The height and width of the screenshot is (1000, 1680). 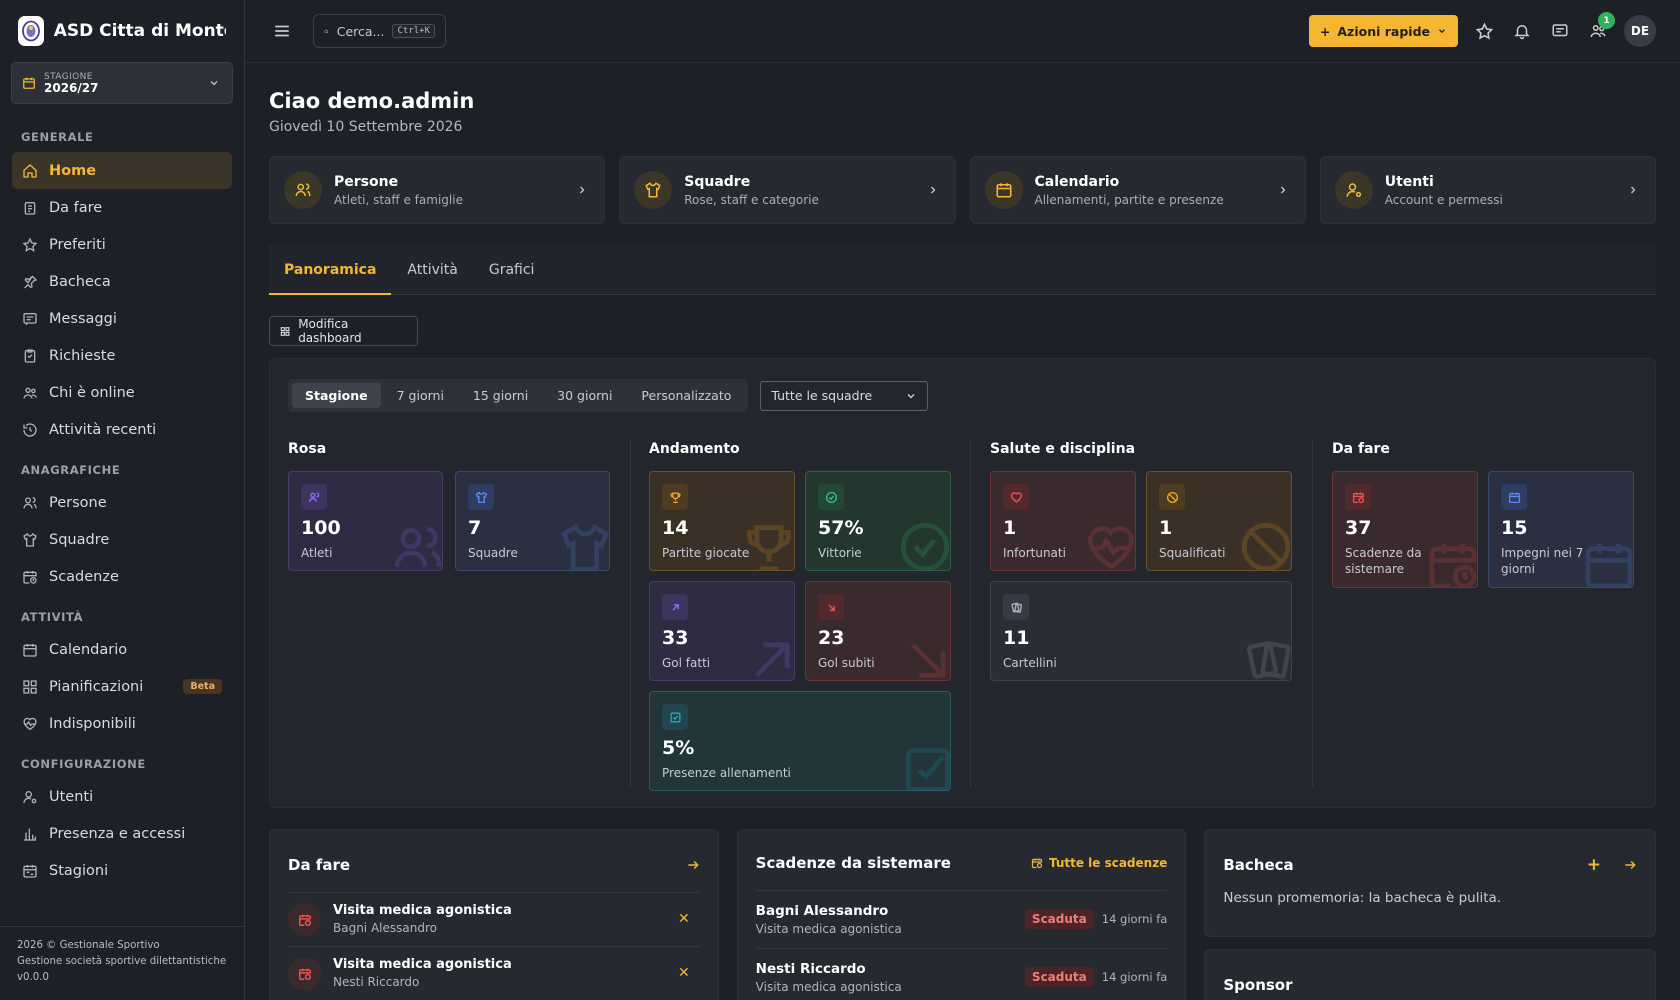 I want to click on notifications-button, so click(x=1522, y=31).